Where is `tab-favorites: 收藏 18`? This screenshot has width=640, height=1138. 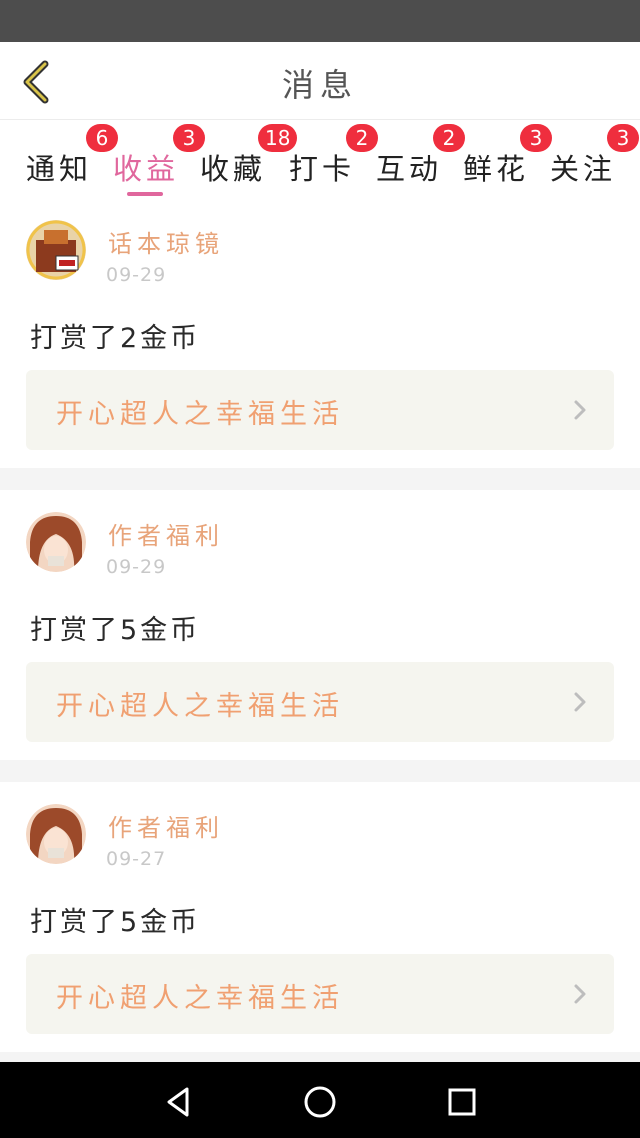
tab-favorites: 收藏 18 is located at coordinates (249, 158).